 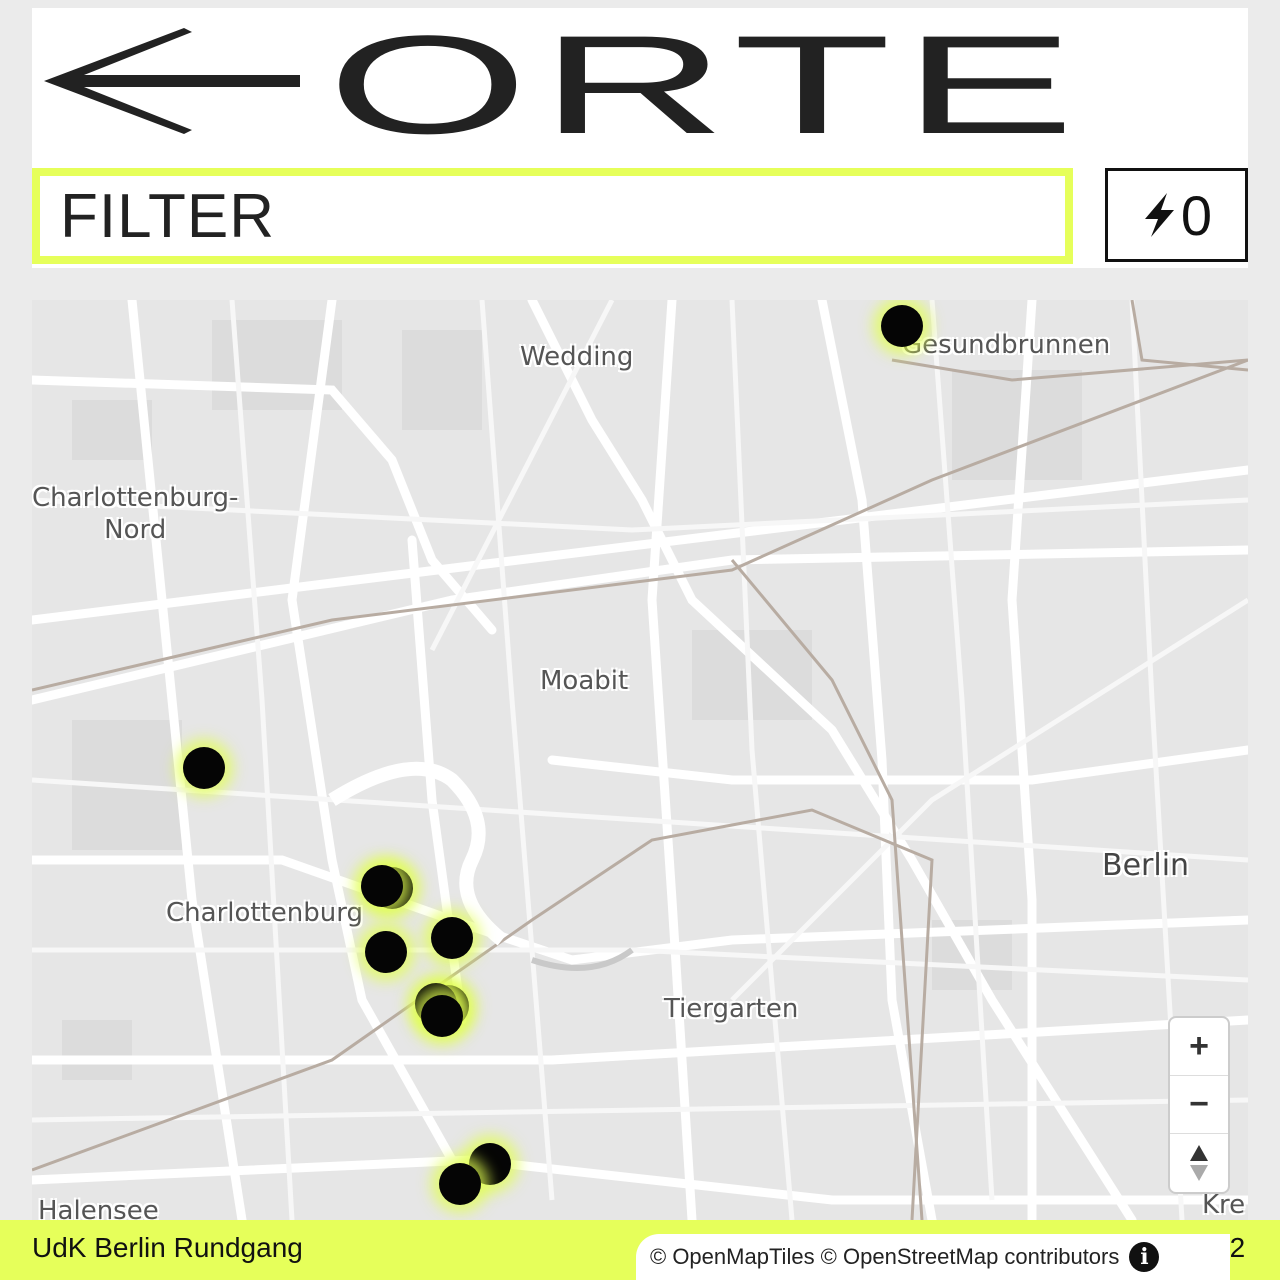 I want to click on zoom-out-button: −, so click(x=1199, y=1105).